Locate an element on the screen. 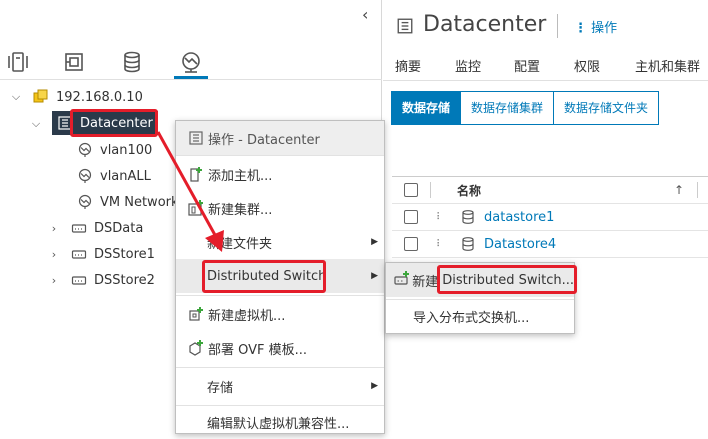 The image size is (708, 439). column-header-name: 名称 is located at coordinates (469, 190).